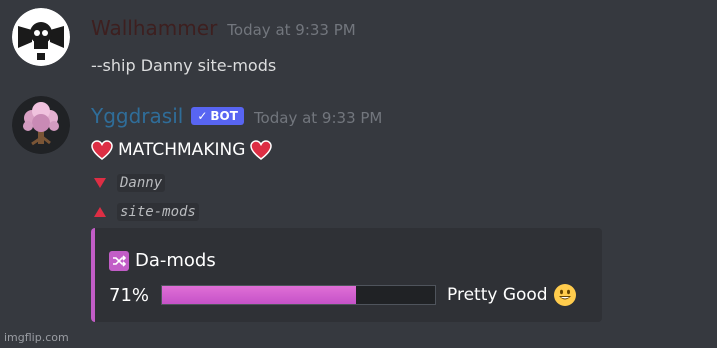 The image size is (717, 348). What do you see at coordinates (184, 65) in the screenshot?
I see `message-text: --ship Danny site-mods` at bounding box center [184, 65].